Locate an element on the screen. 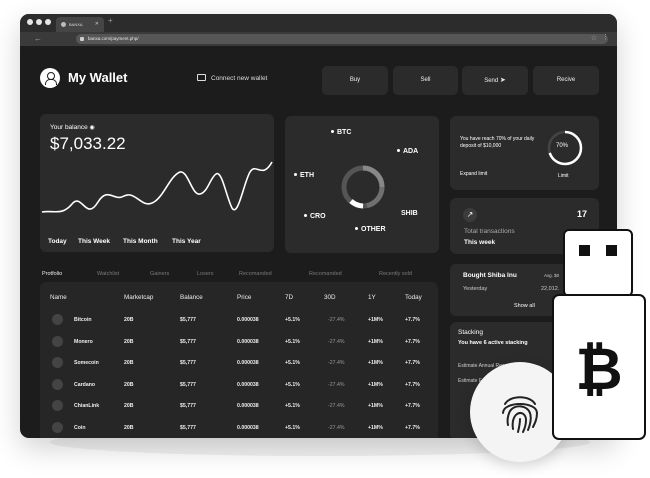 The width and height of the screenshot is (650, 478). col-7d: 7D is located at coordinates (289, 297).